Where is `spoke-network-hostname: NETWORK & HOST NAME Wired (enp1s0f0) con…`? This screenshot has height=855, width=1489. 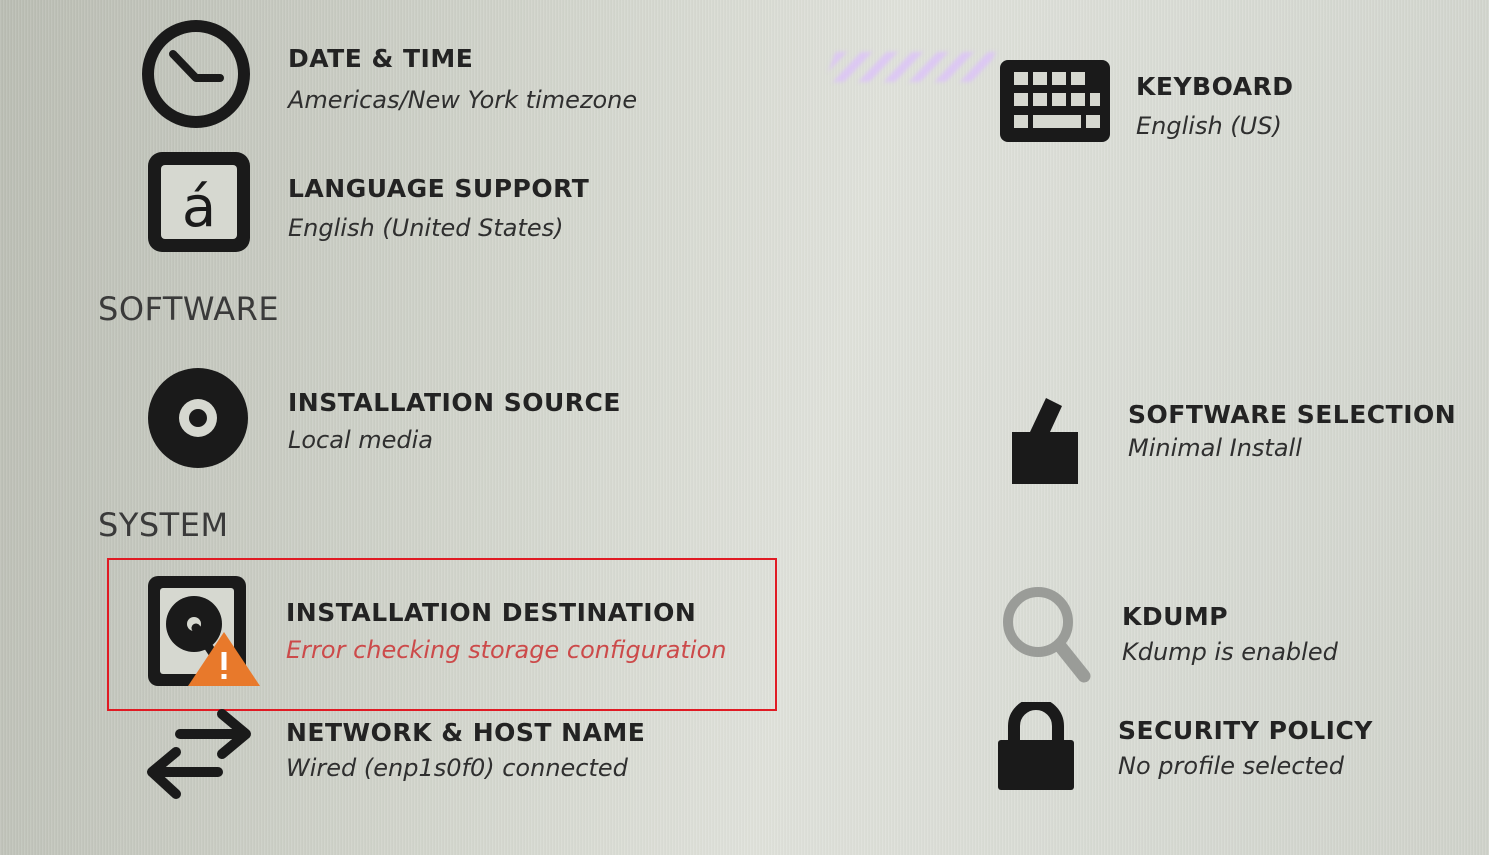 spoke-network-hostname: NETWORK & HOST NAME Wired (enp1s0f0) con… is located at coordinates (410, 752).